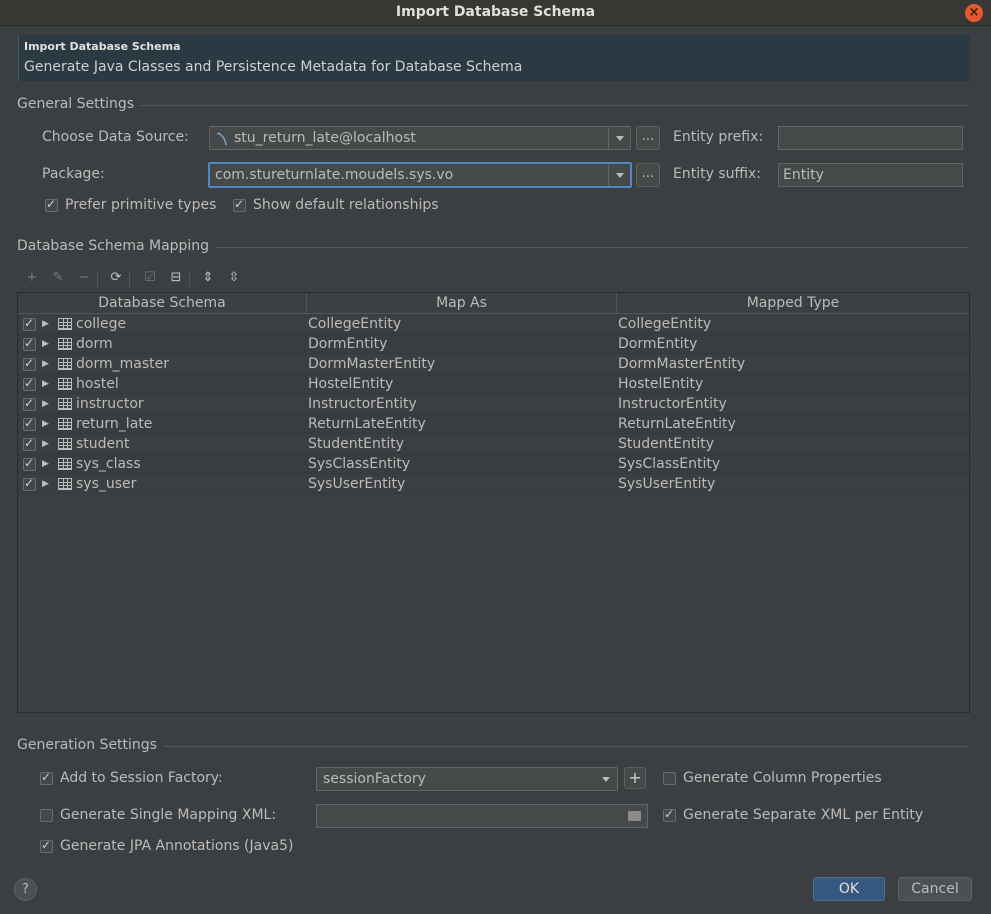 The image size is (991, 914). I want to click on package-combo: com.stureturnlate.moudels.sys.vo, so click(420, 175).